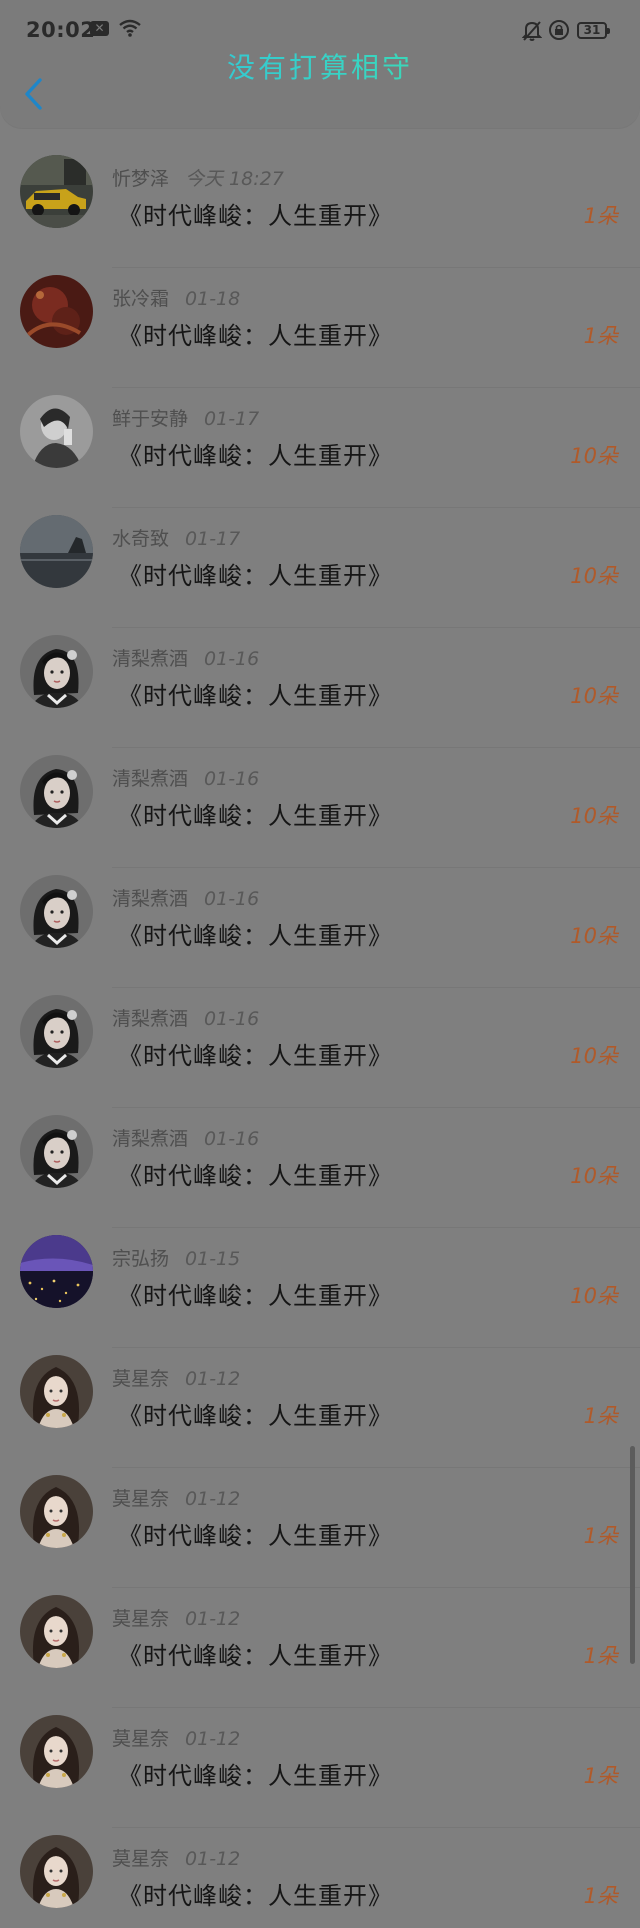 This screenshot has width=640, height=1928. Describe the element at coordinates (532, 33) in the screenshot. I see `mute-bell-icon` at that location.